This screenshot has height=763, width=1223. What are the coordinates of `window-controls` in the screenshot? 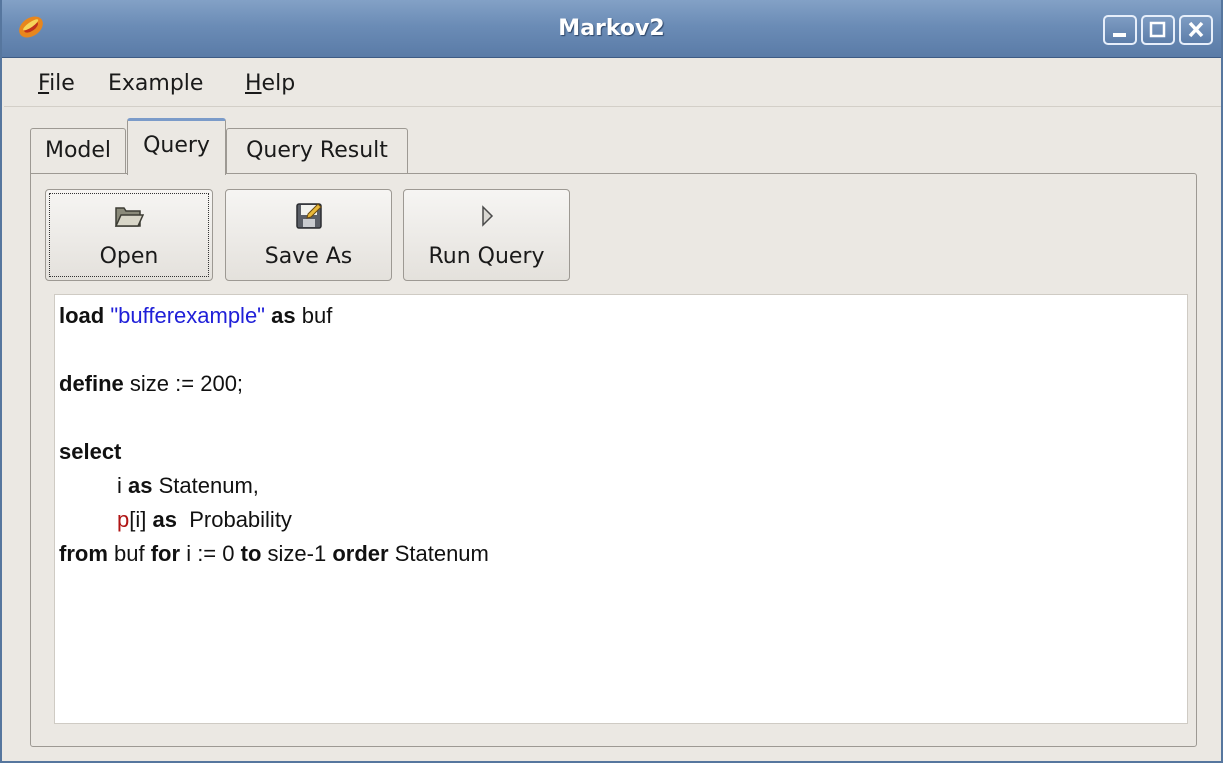 It's located at (1156, 30).